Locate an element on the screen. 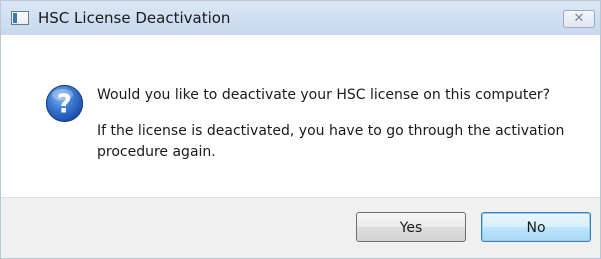  close-button: ✕ is located at coordinates (579, 19).